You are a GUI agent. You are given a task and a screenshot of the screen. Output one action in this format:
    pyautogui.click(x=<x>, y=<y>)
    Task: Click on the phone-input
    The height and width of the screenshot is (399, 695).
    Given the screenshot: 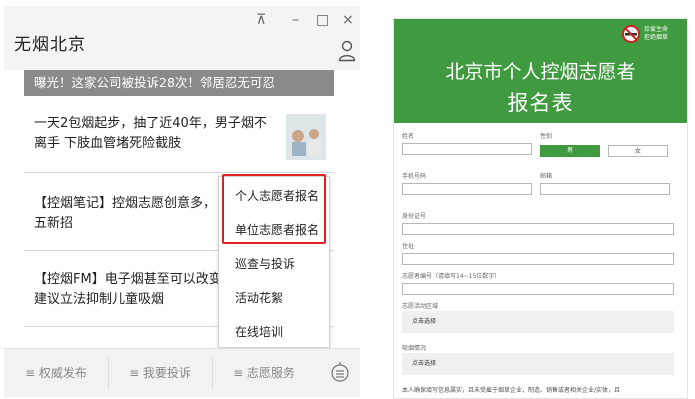 What is the action you would take?
    pyautogui.click(x=467, y=189)
    